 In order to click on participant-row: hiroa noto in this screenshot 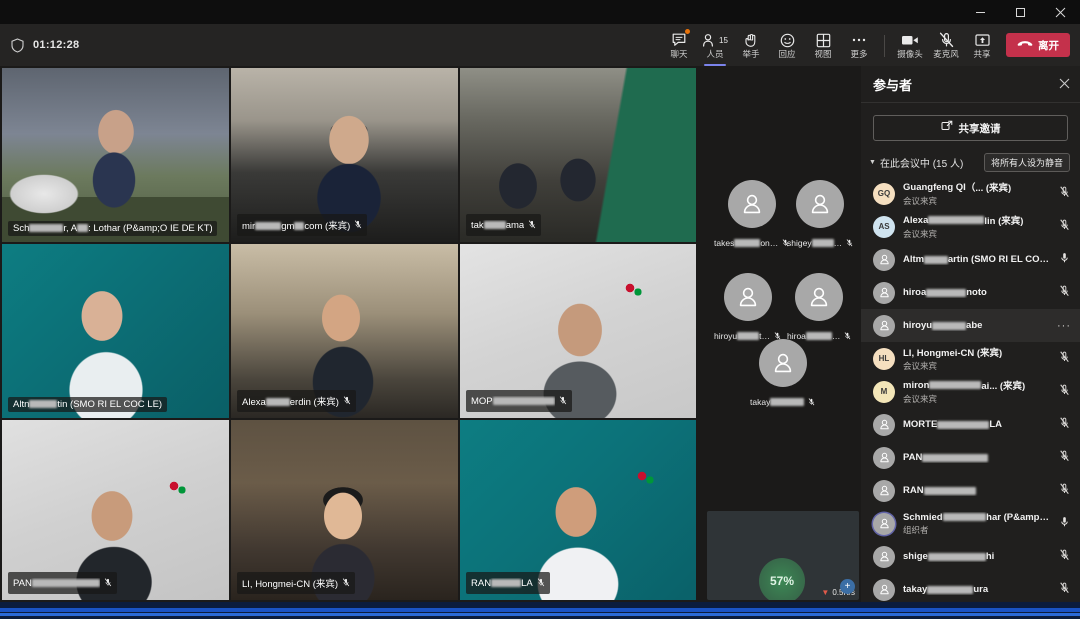, I will do `click(970, 292)`.